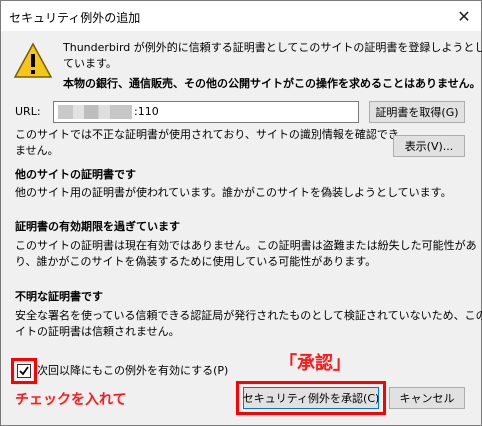 The height and width of the screenshot is (426, 482). Describe the element at coordinates (196, 261) in the screenshot. I see `section-text: り、誰かがこのサイトを偽装するために使用している可能性があります。` at that location.